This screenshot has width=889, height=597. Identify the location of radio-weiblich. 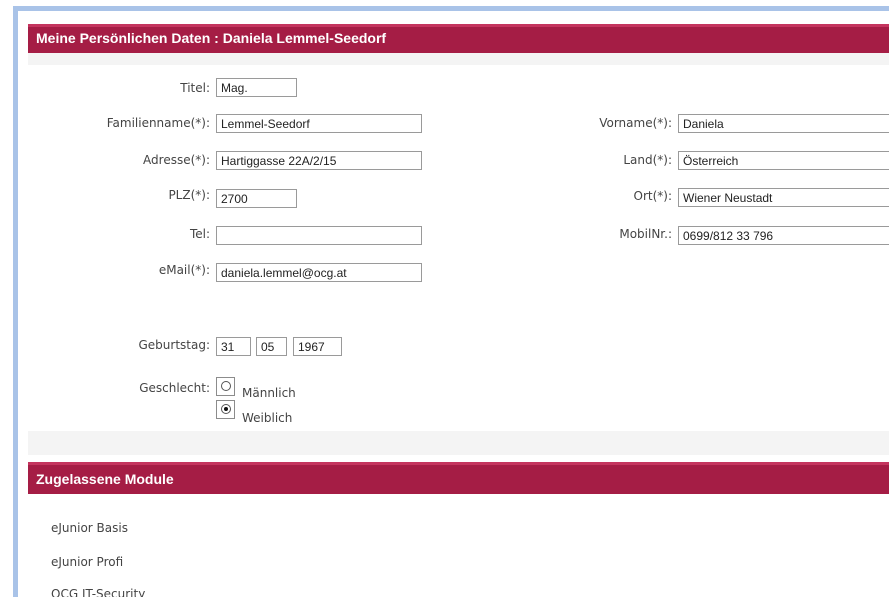
(225, 409).